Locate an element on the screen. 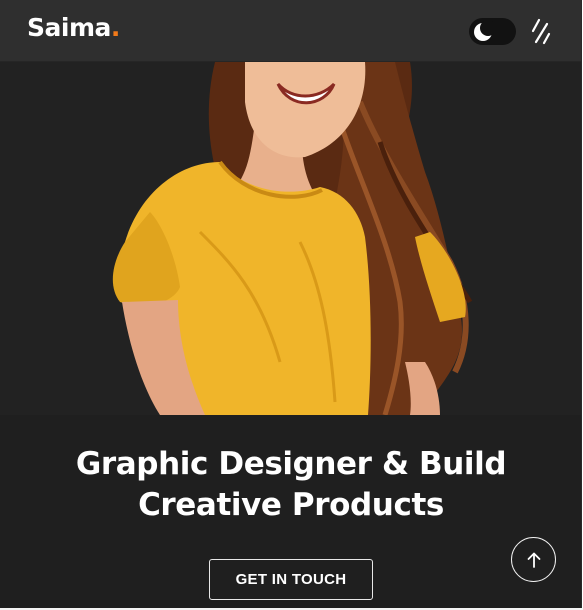 The image size is (583, 610). moon-icon is located at coordinates (484, 31).